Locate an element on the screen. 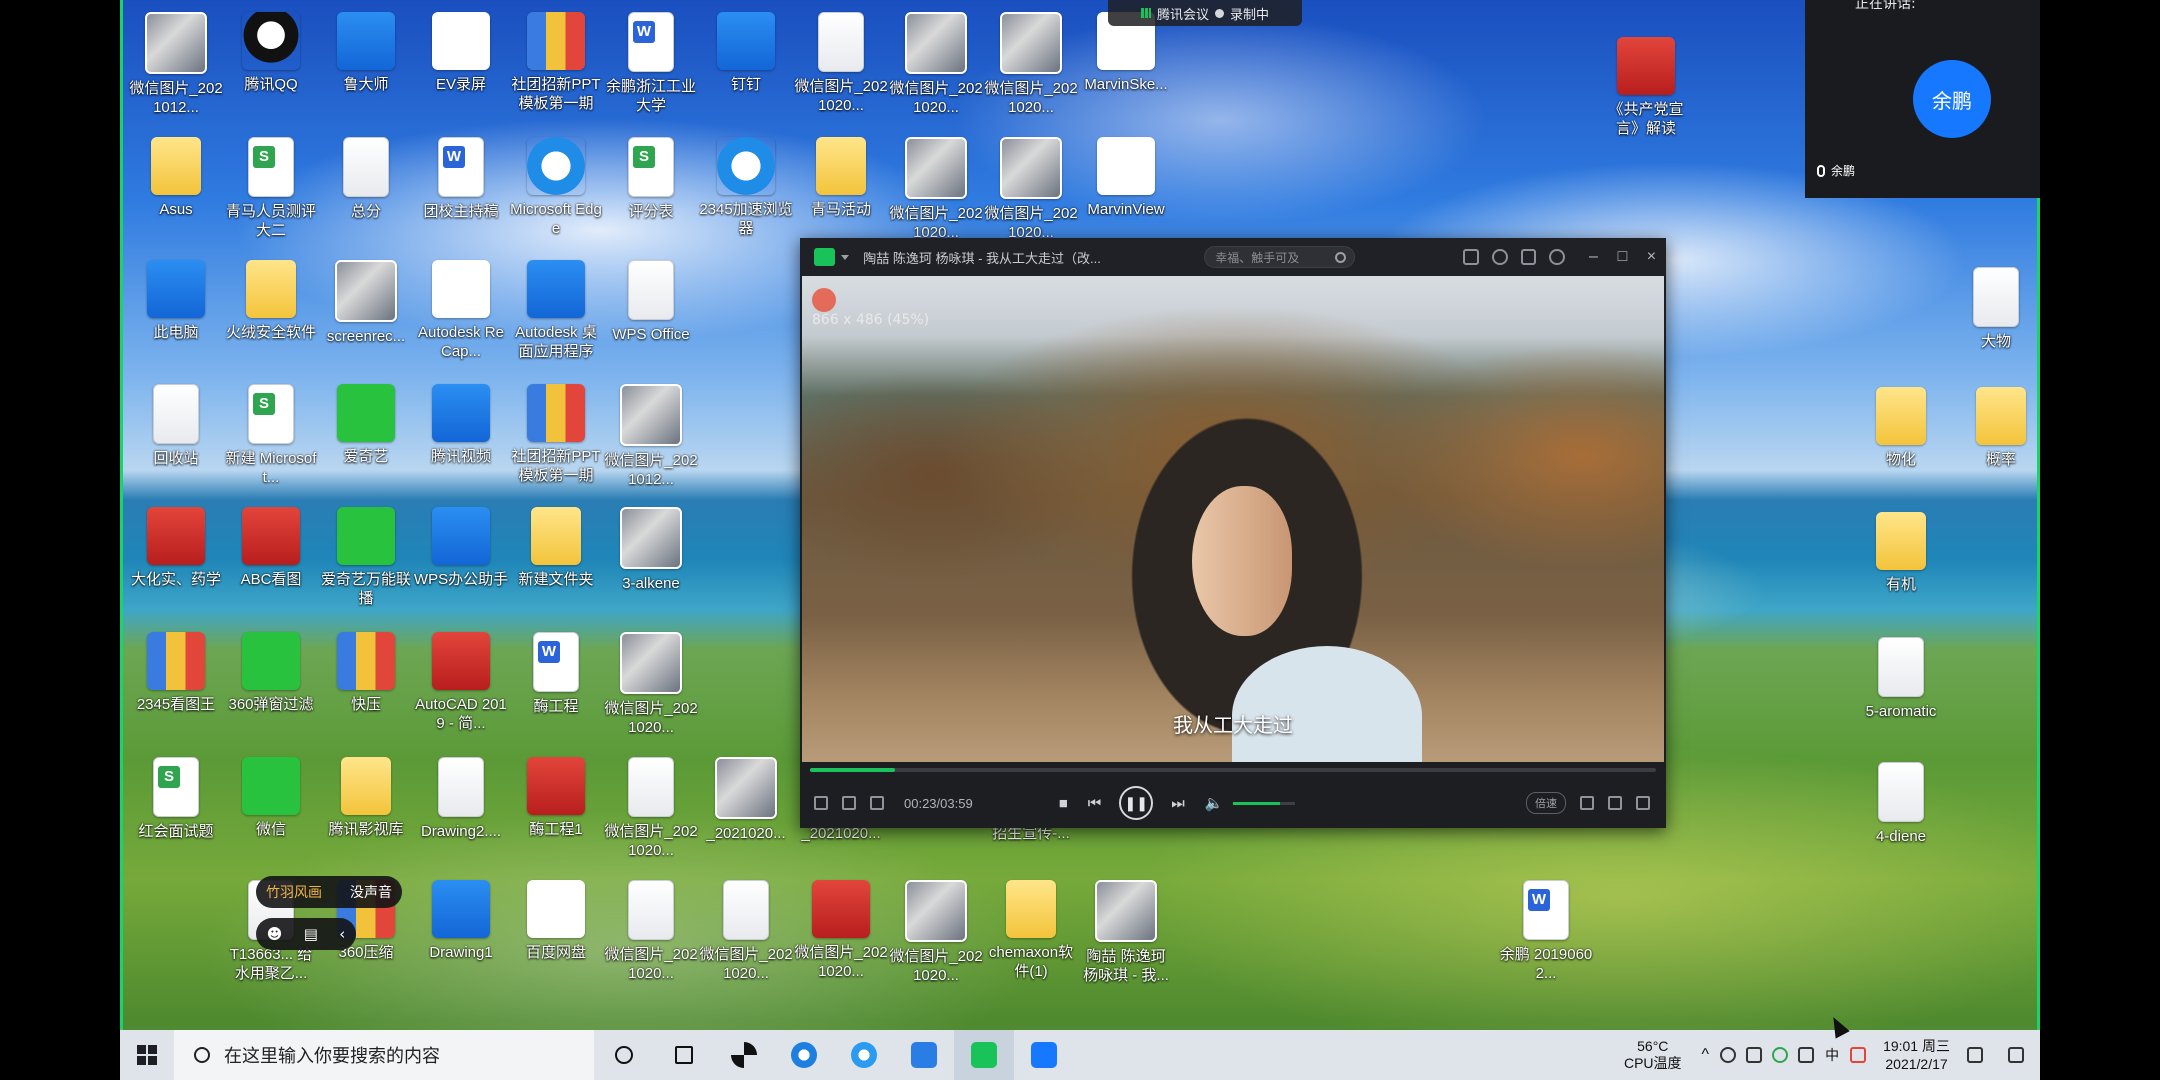  desktop-icon: 微信 is located at coordinates (271, 798).